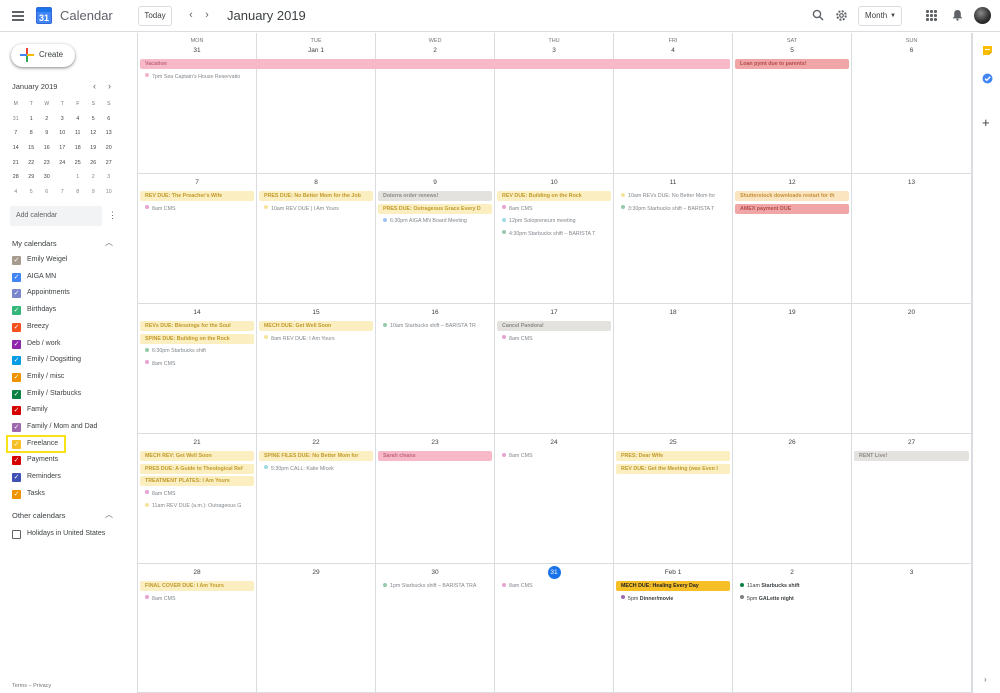  Describe the element at coordinates (109, 133) in the screenshot. I see `mini-day: 13` at that location.